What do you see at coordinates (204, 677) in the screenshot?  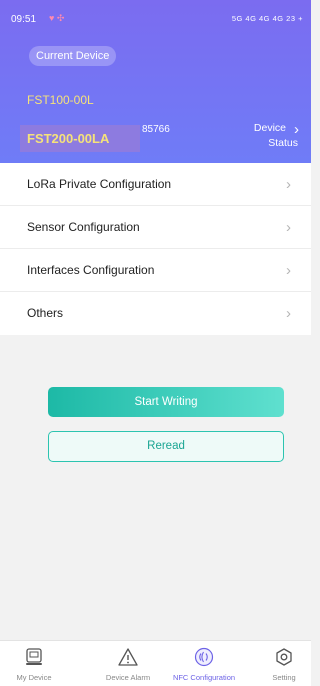 I see `tab-label: NFC Configuration` at bounding box center [204, 677].